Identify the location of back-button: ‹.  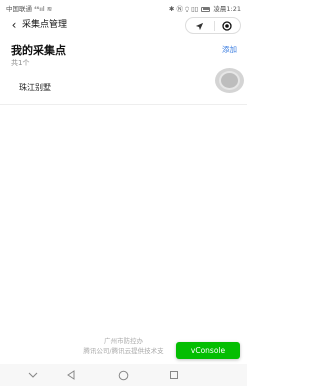
(14, 25).